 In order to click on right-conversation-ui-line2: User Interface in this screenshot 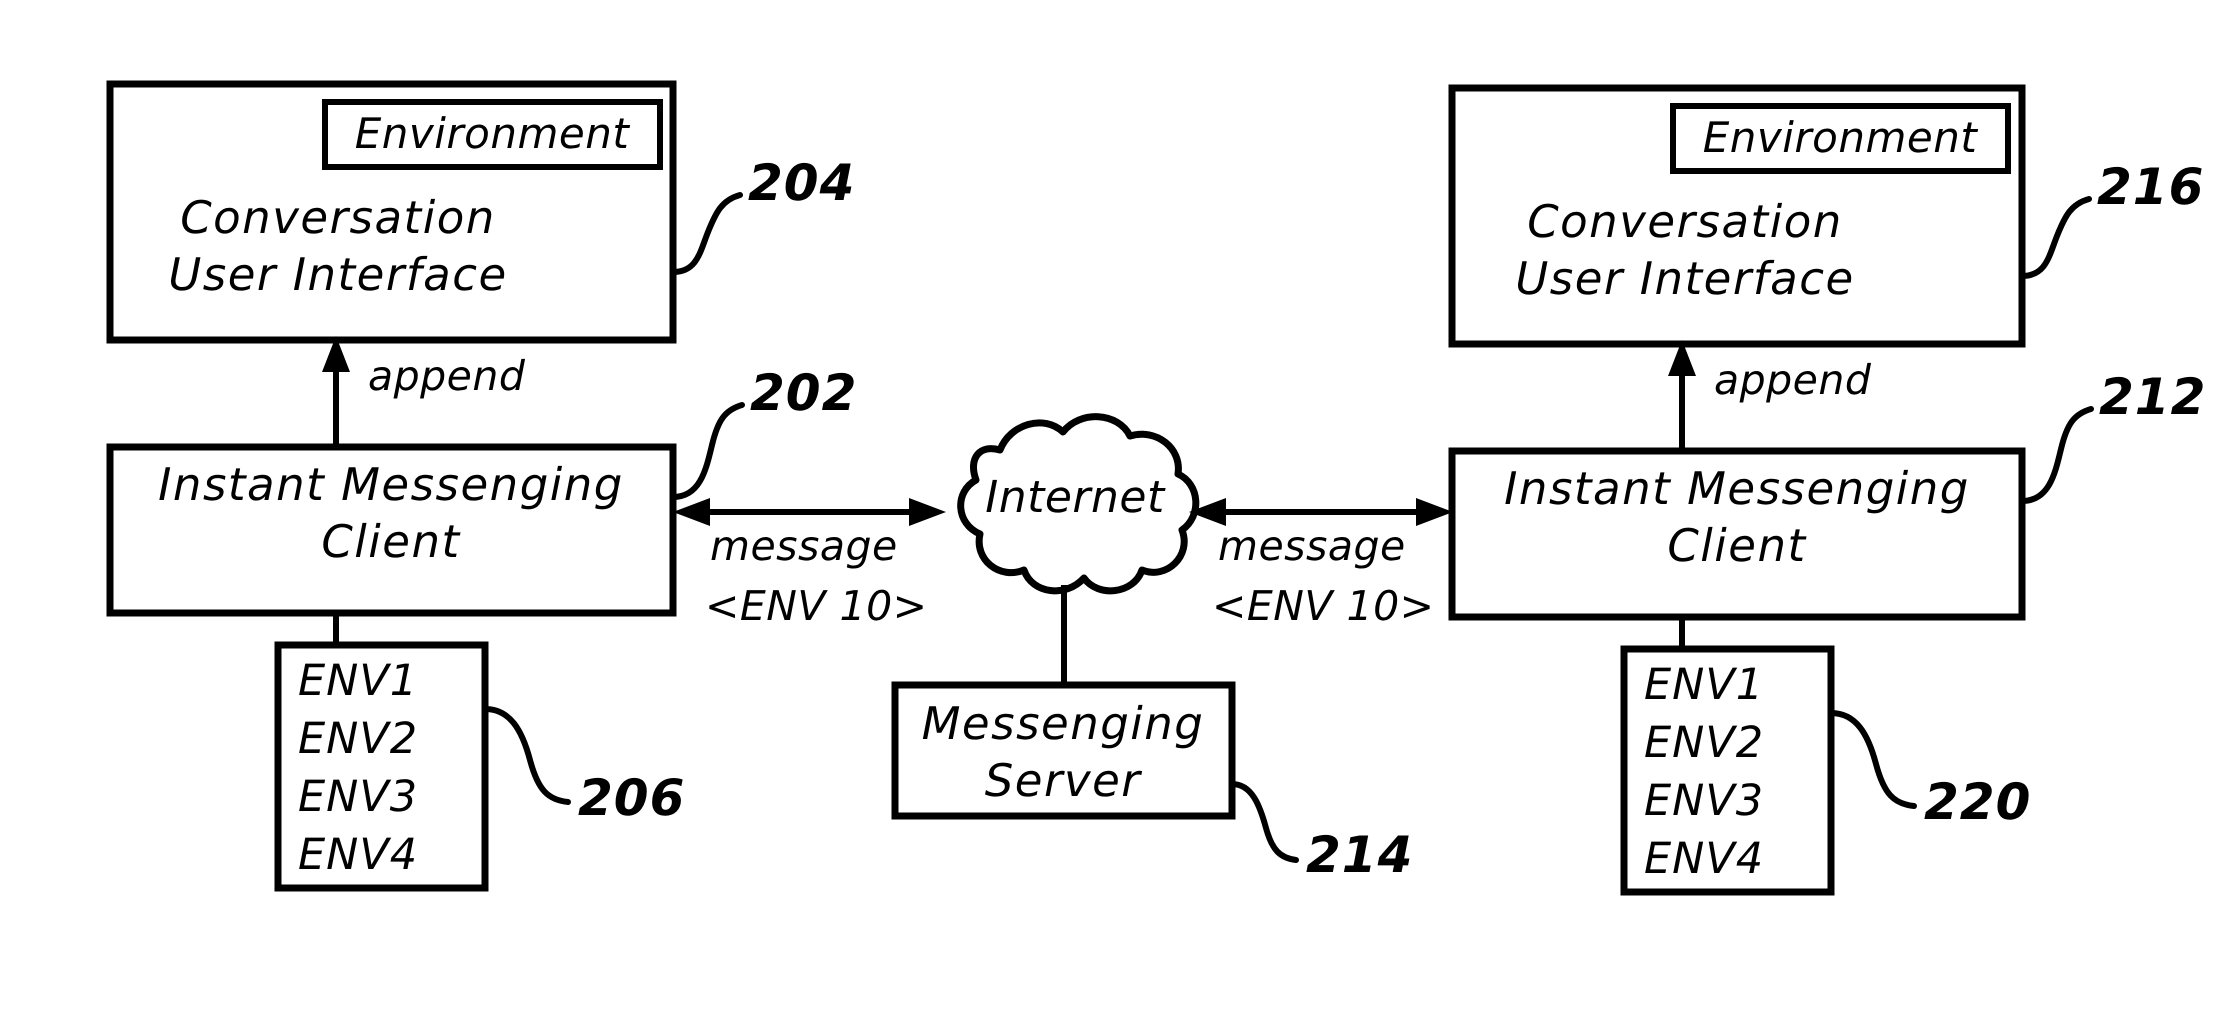, I will do `click(1684, 278)`.